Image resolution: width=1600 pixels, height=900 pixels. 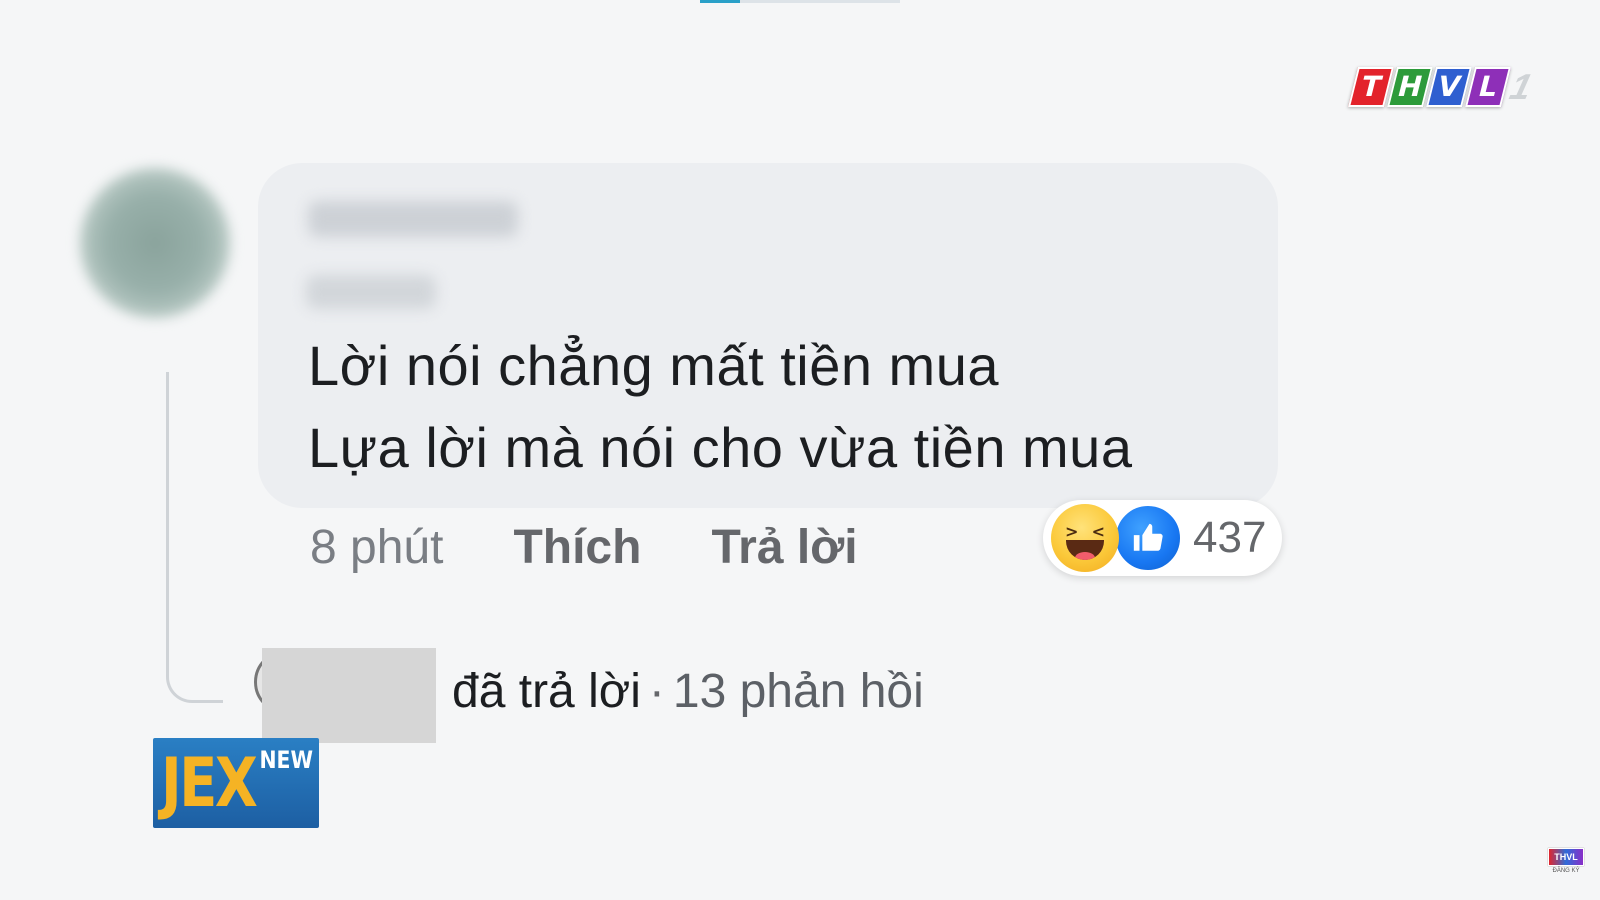 What do you see at coordinates (800, 1) in the screenshot?
I see `top-progress-bar` at bounding box center [800, 1].